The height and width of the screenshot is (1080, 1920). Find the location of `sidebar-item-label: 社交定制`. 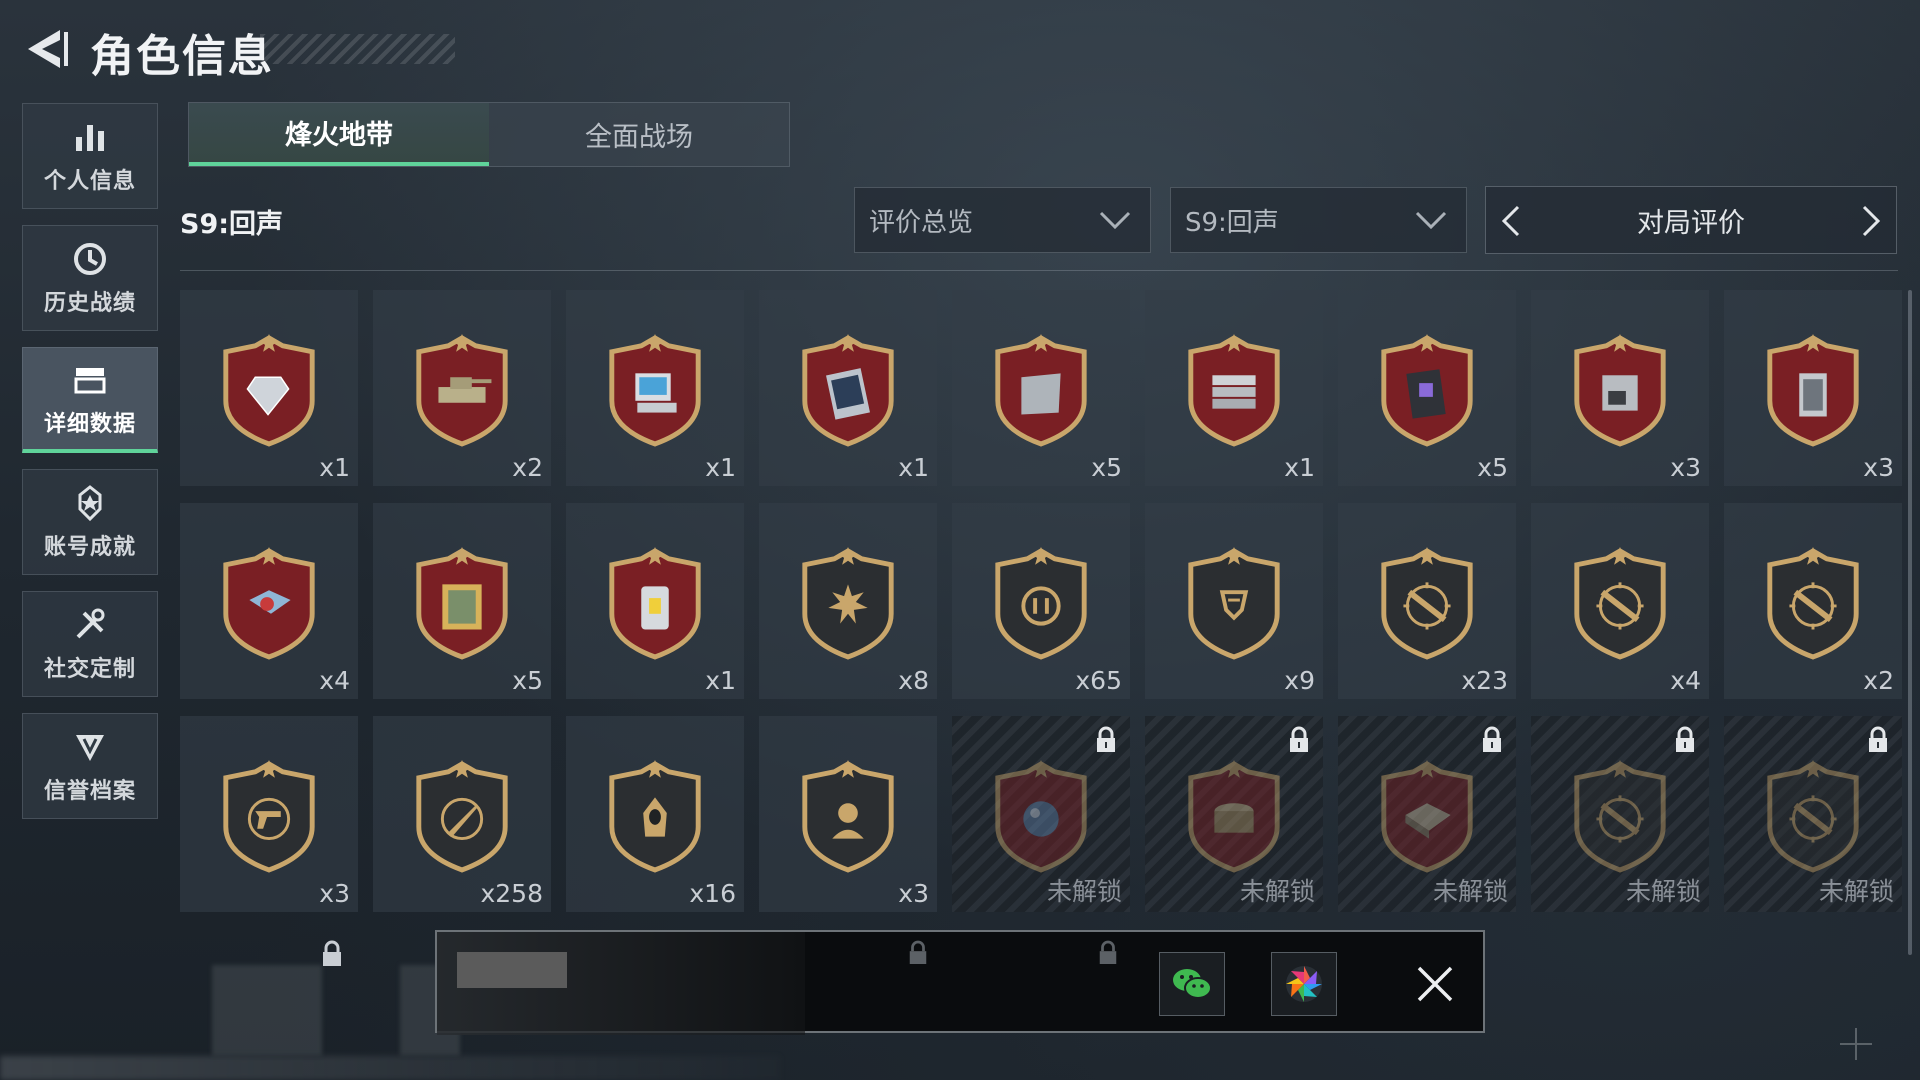

sidebar-item-label: 社交定制 is located at coordinates (89, 669).